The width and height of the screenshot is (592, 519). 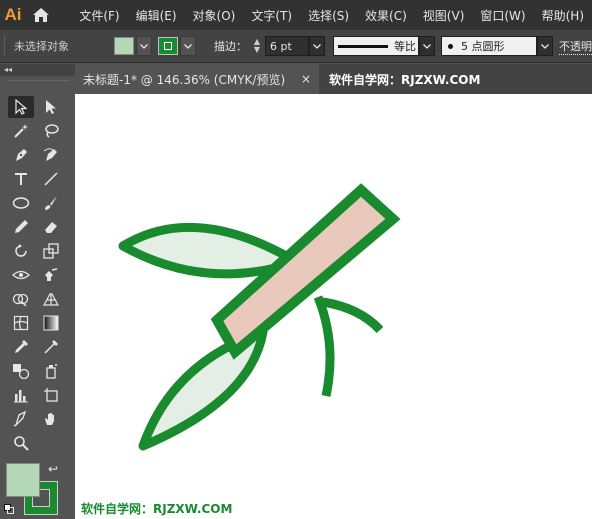 I want to click on selection-tool-icon, so click(x=21, y=107).